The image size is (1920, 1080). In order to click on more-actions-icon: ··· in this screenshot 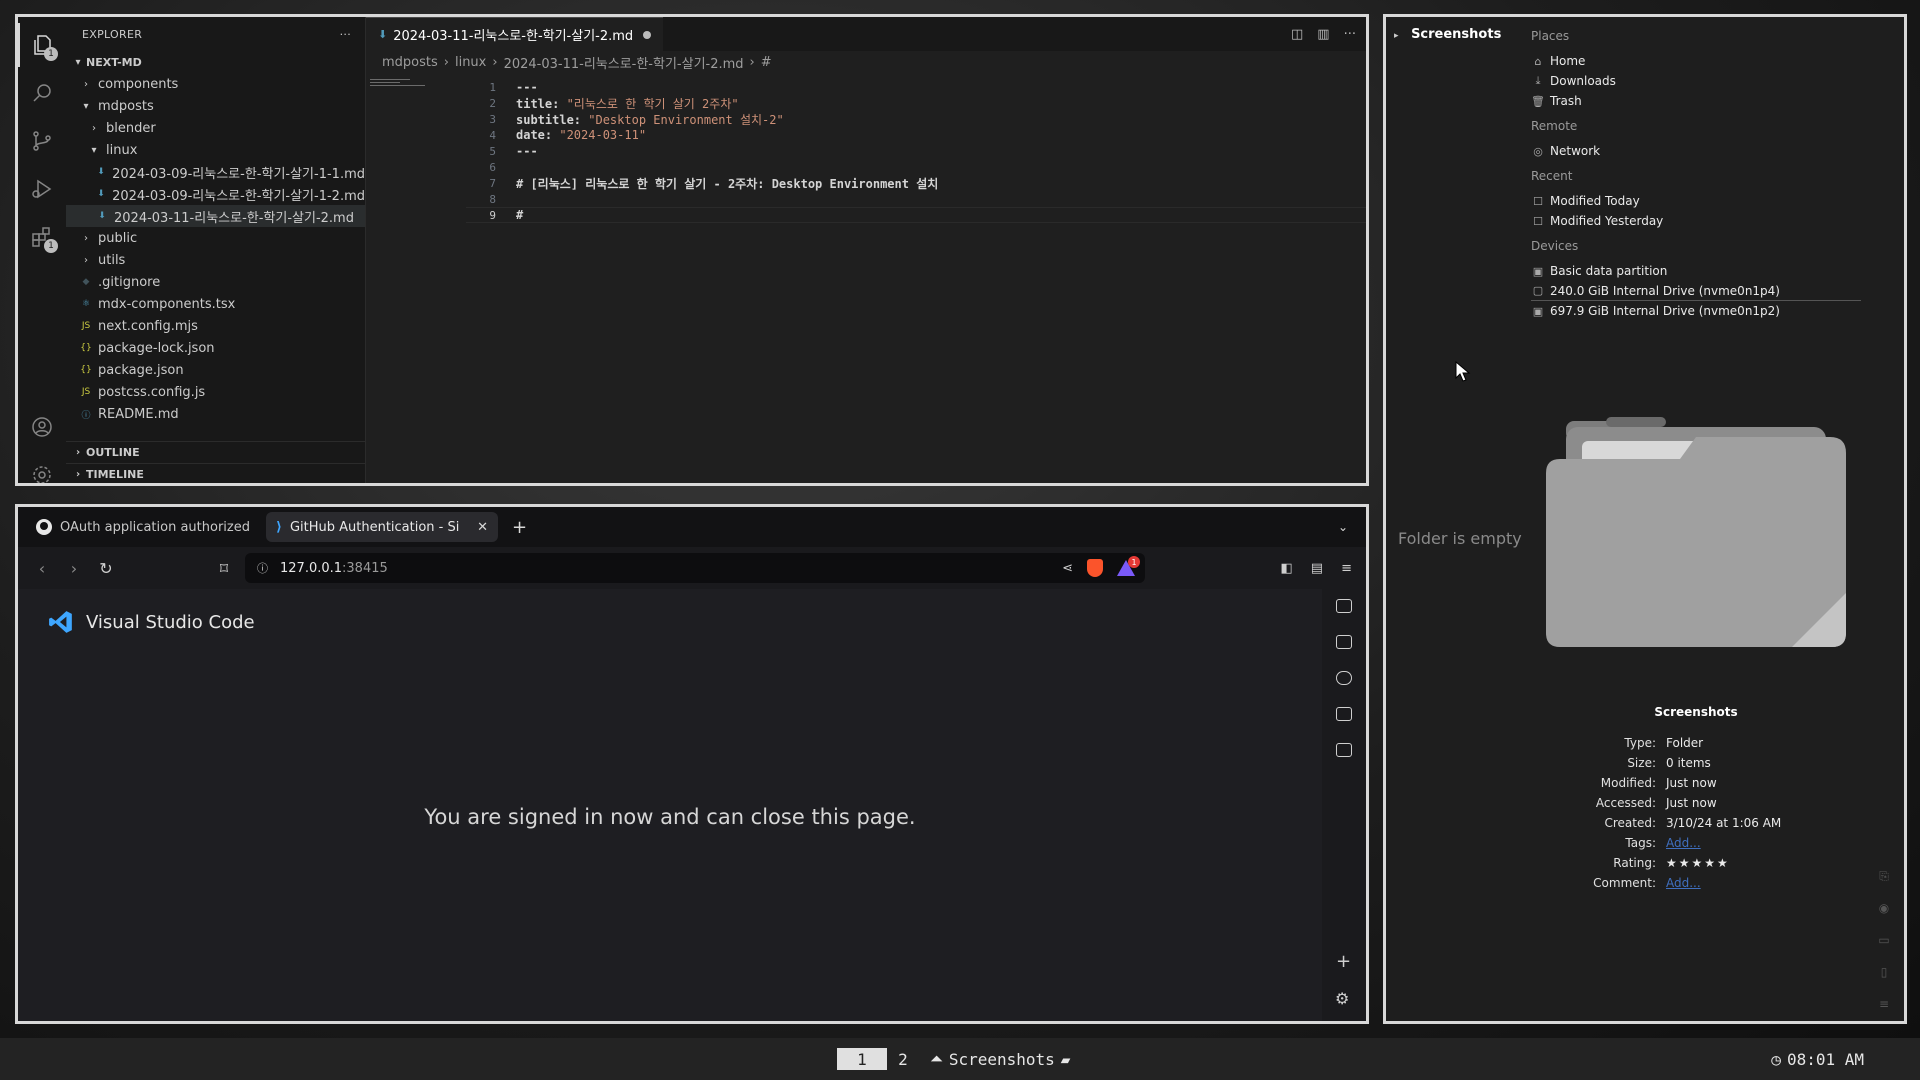, I will do `click(1350, 34)`.